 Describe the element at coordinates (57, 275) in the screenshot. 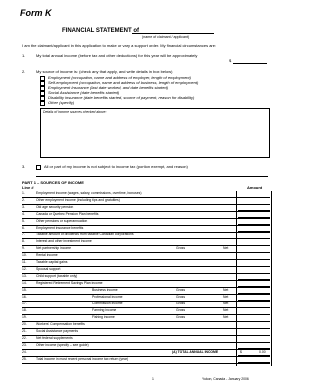

I see `row-label: Child support (taxable only)` at that location.